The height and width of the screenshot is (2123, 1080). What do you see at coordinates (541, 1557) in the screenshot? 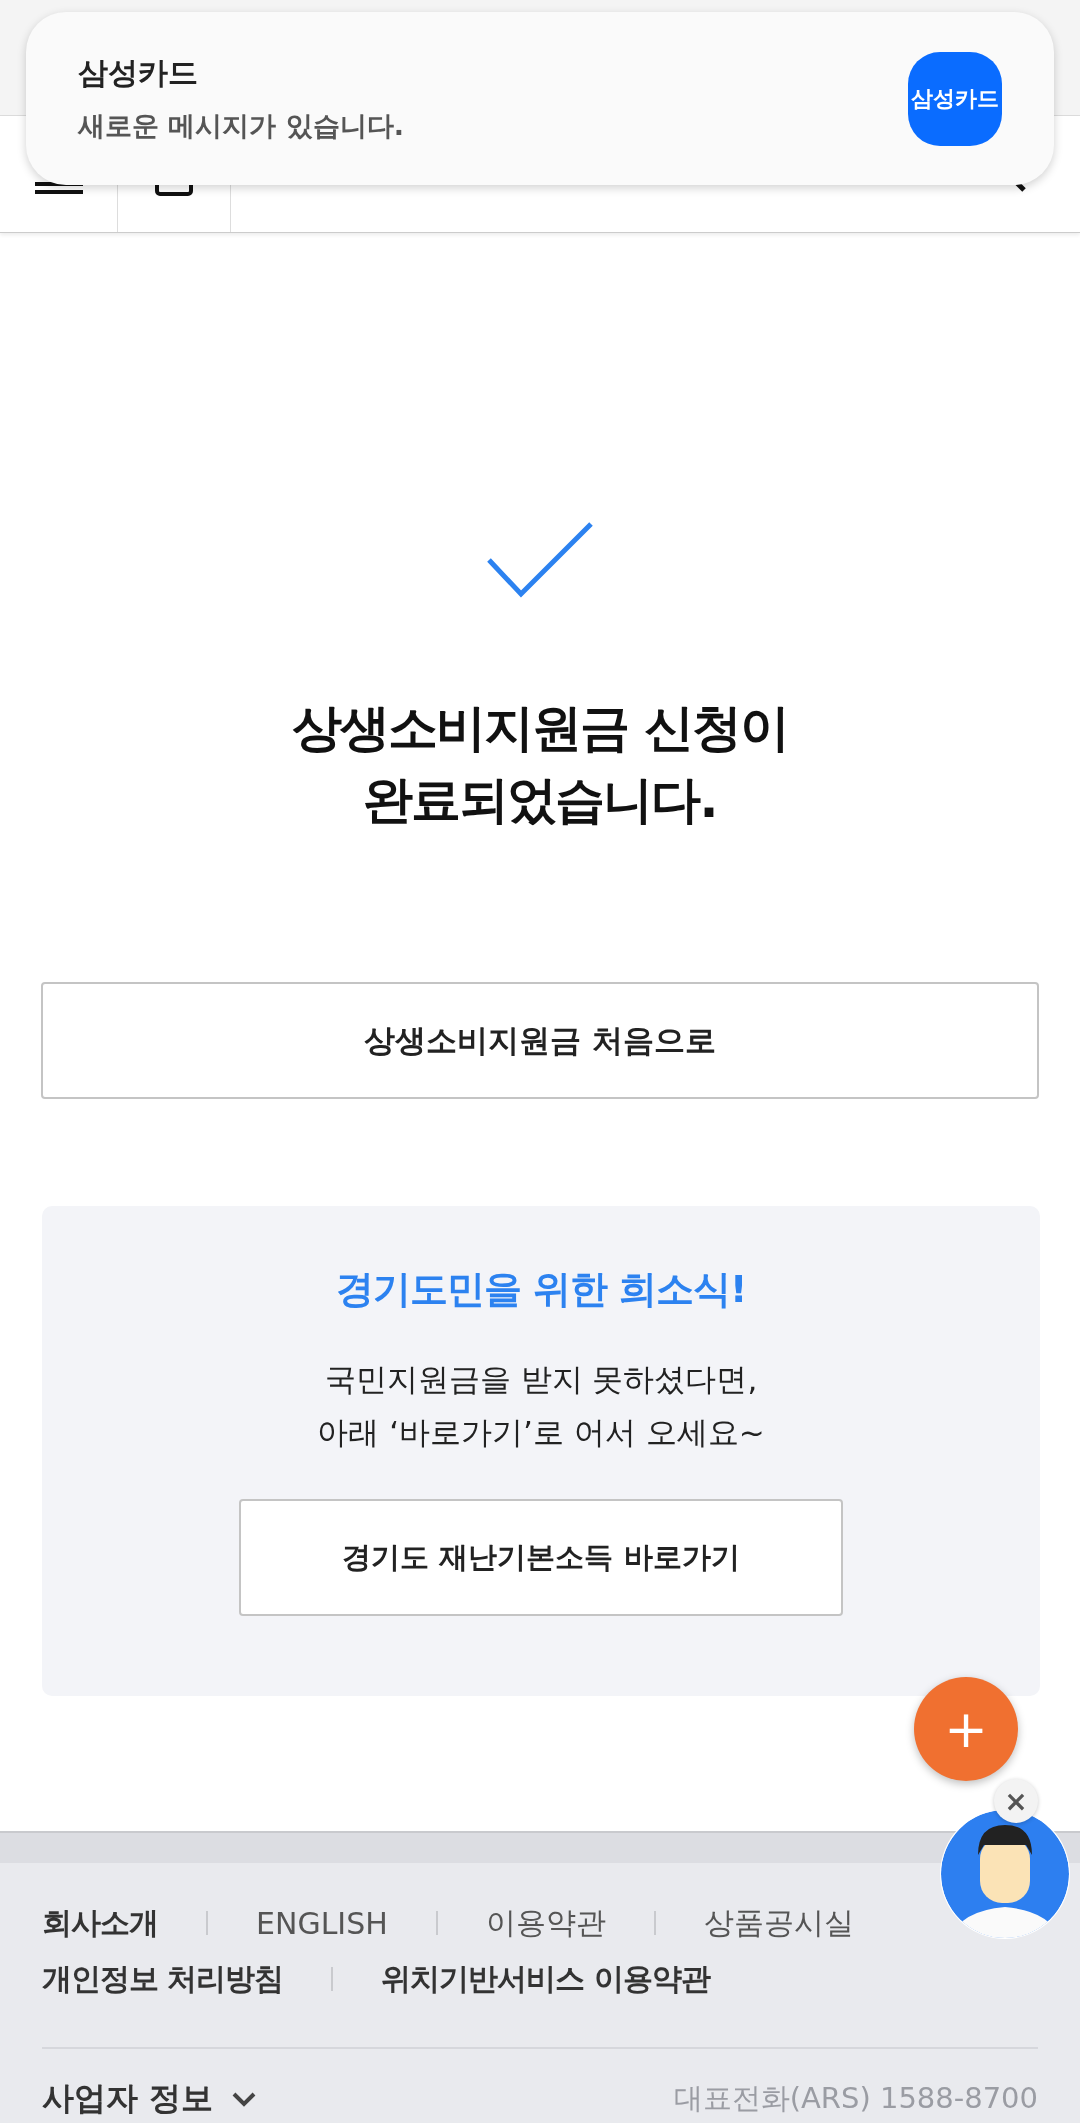
I see `link-button: 경기도 재난기본소득 바로가기` at bounding box center [541, 1557].